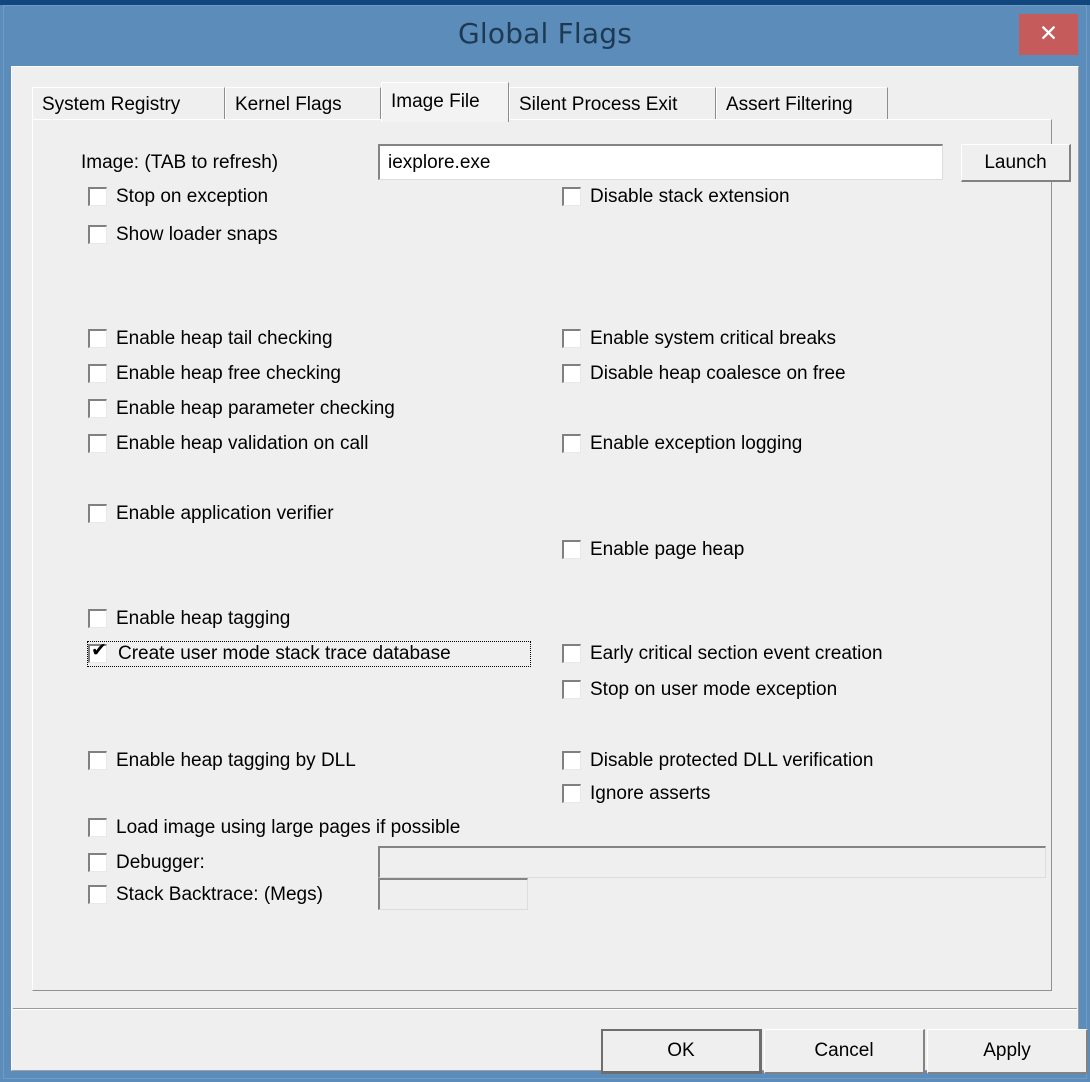 This screenshot has height=1082, width=1090. I want to click on tab-kernel-flags: Kernel Flags, so click(303, 104).